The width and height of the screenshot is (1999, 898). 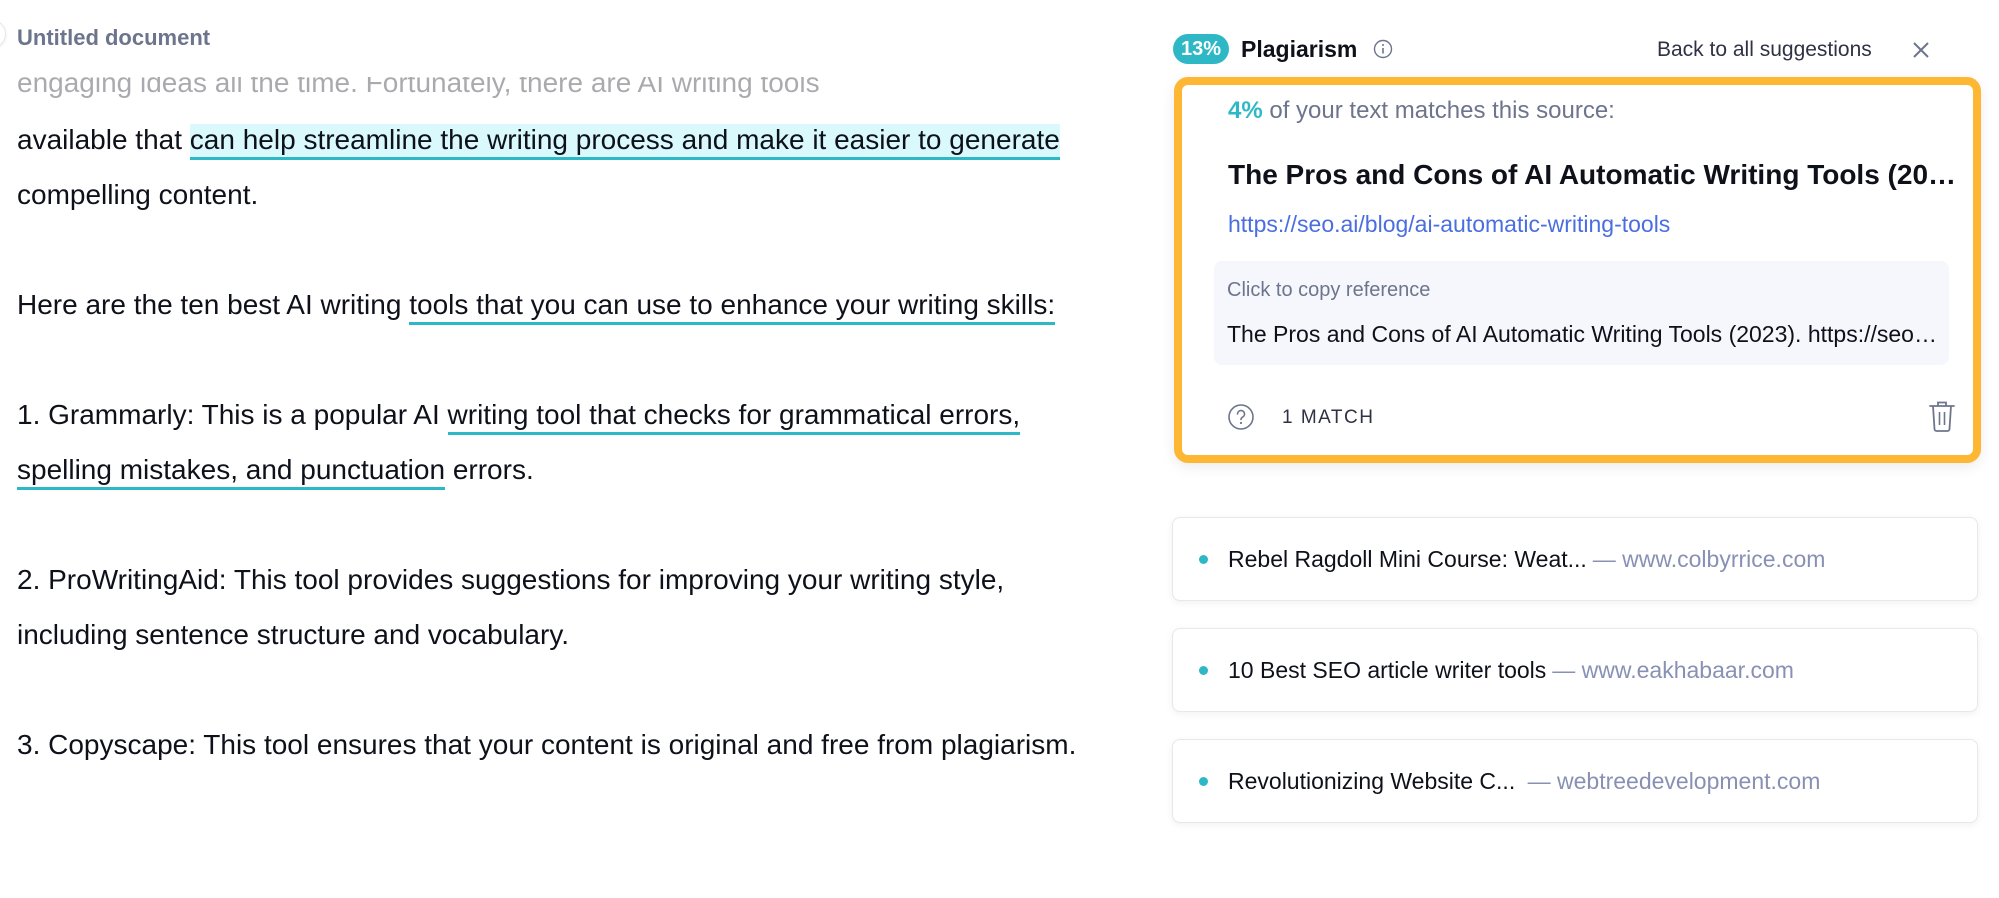 What do you see at coordinates (1921, 50) in the screenshot?
I see `close-icon` at bounding box center [1921, 50].